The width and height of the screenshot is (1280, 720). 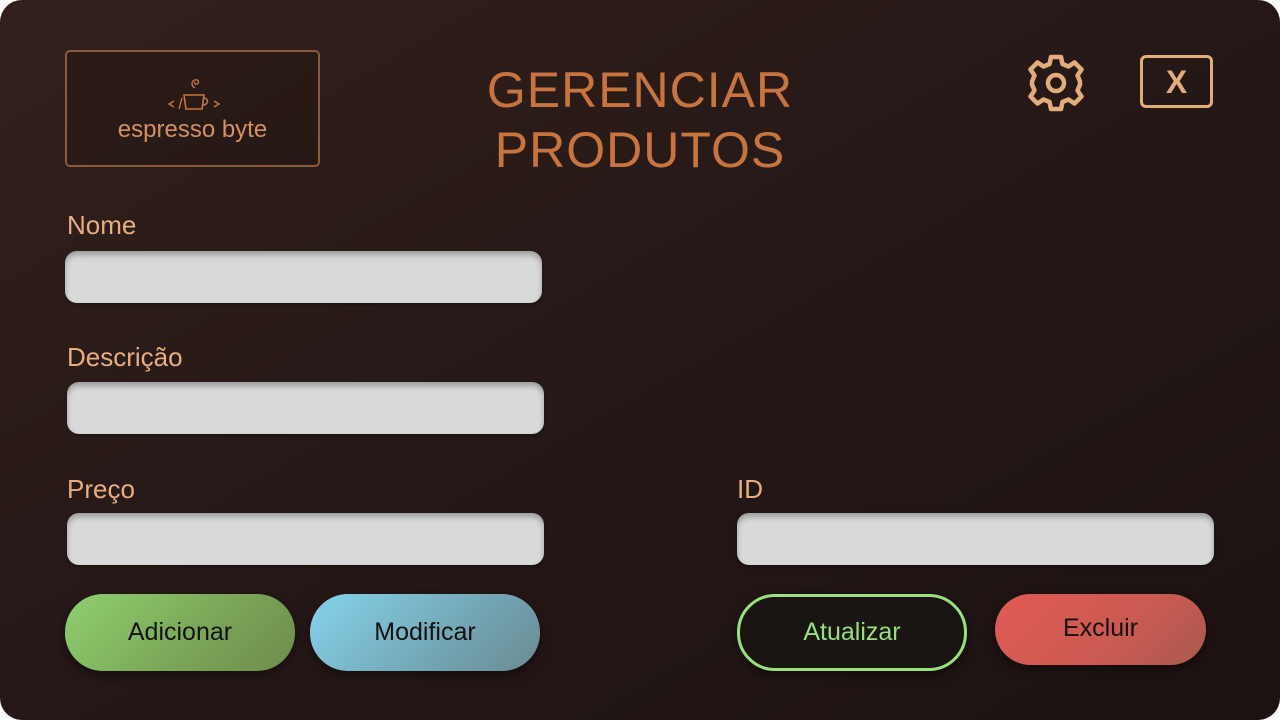 What do you see at coordinates (975, 539) in the screenshot?
I see `id-field` at bounding box center [975, 539].